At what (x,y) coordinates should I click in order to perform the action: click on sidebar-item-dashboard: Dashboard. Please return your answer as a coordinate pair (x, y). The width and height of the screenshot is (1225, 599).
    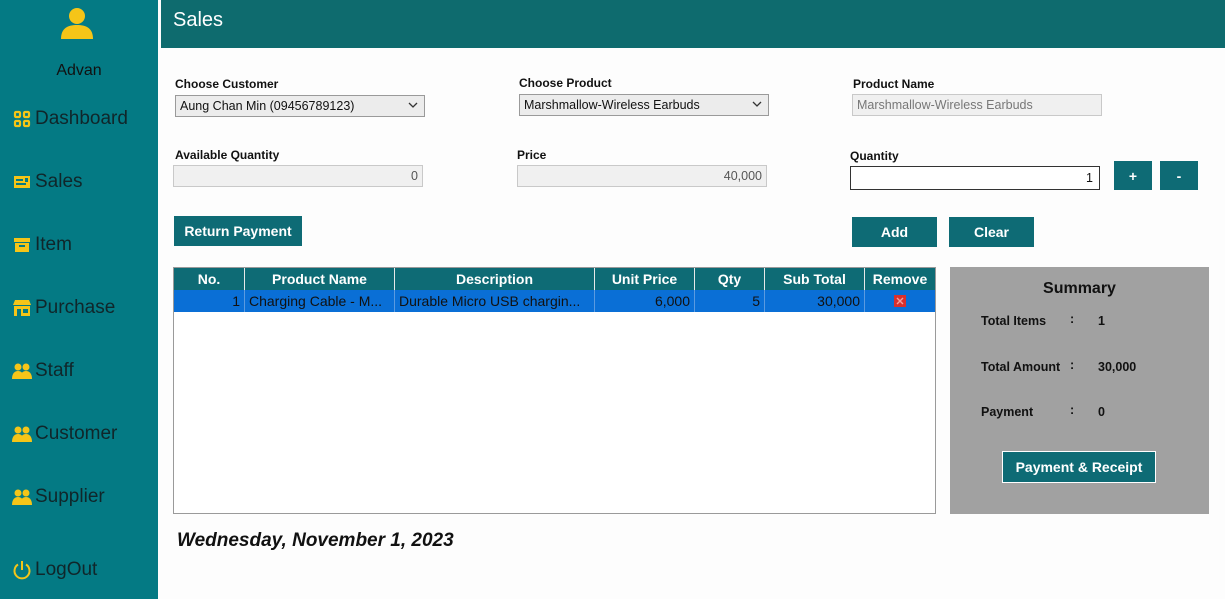
    Looking at the image, I should click on (70, 119).